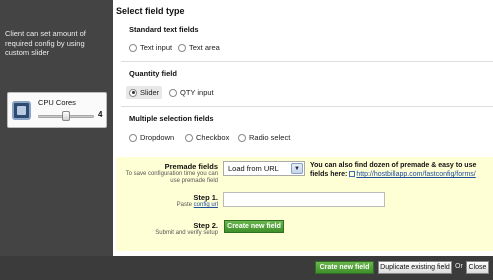  What do you see at coordinates (153, 73) in the screenshot?
I see `section-title-quantity: Quantity field` at bounding box center [153, 73].